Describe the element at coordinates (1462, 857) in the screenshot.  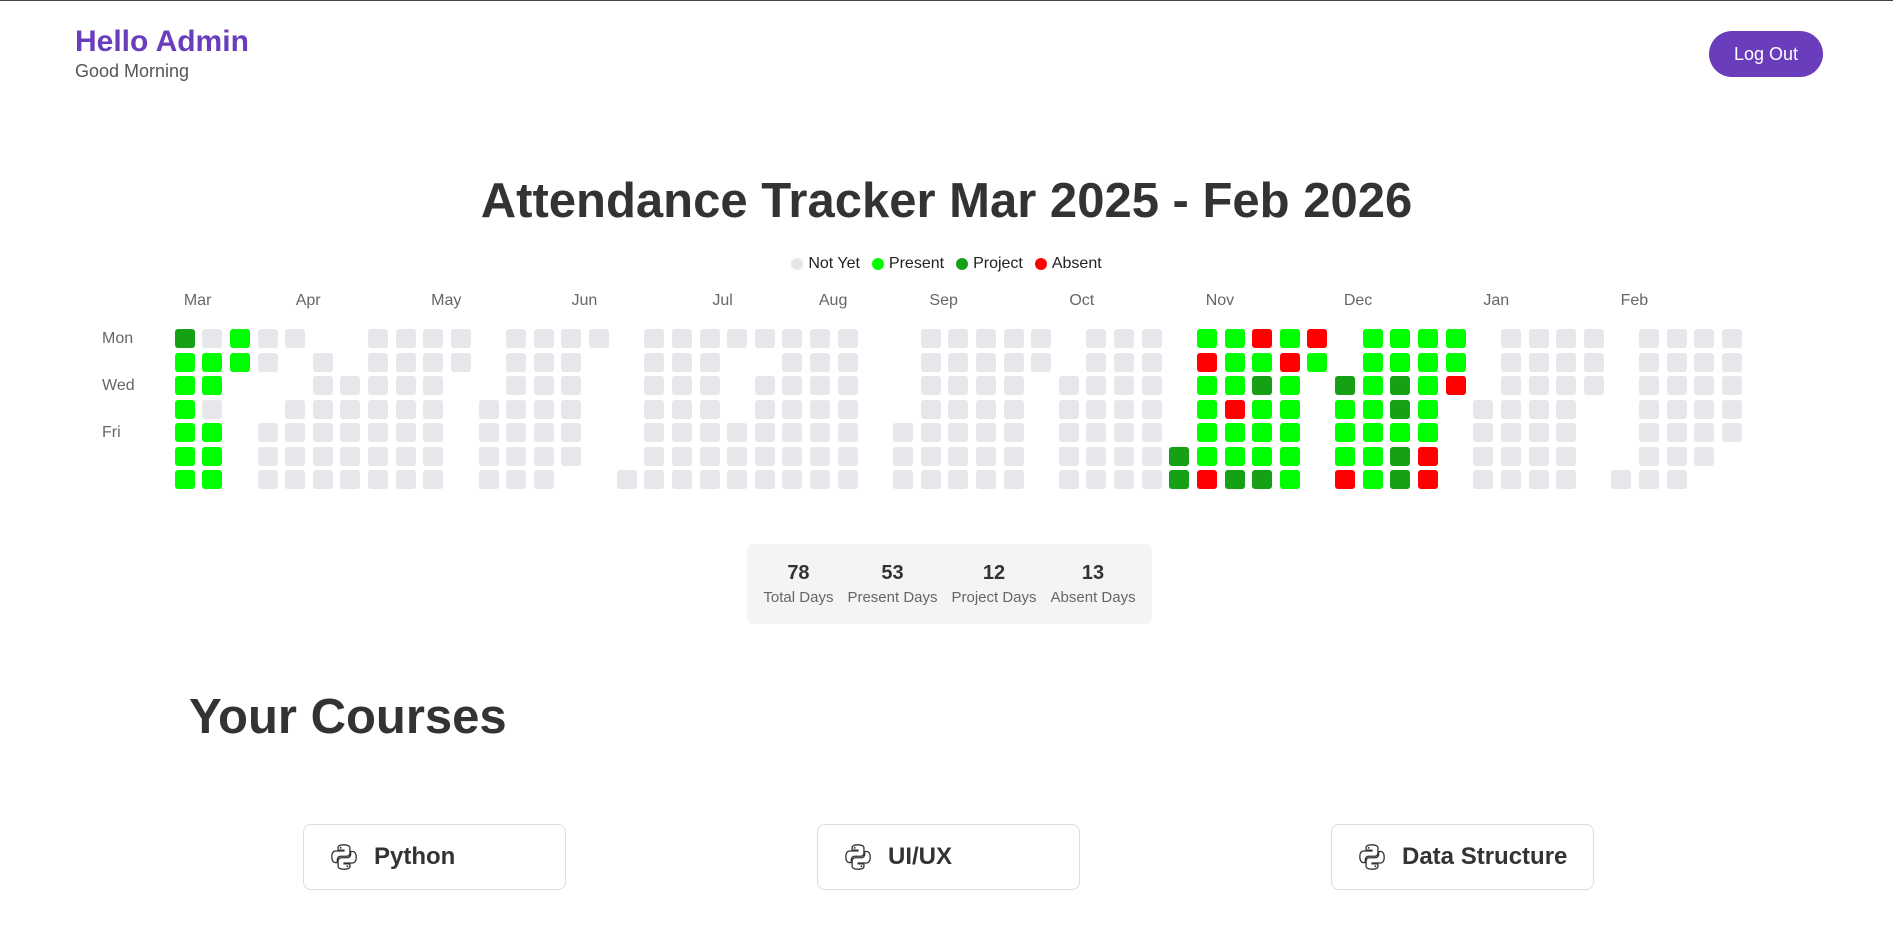
I see `course-card-data-structure: Data Structure` at that location.